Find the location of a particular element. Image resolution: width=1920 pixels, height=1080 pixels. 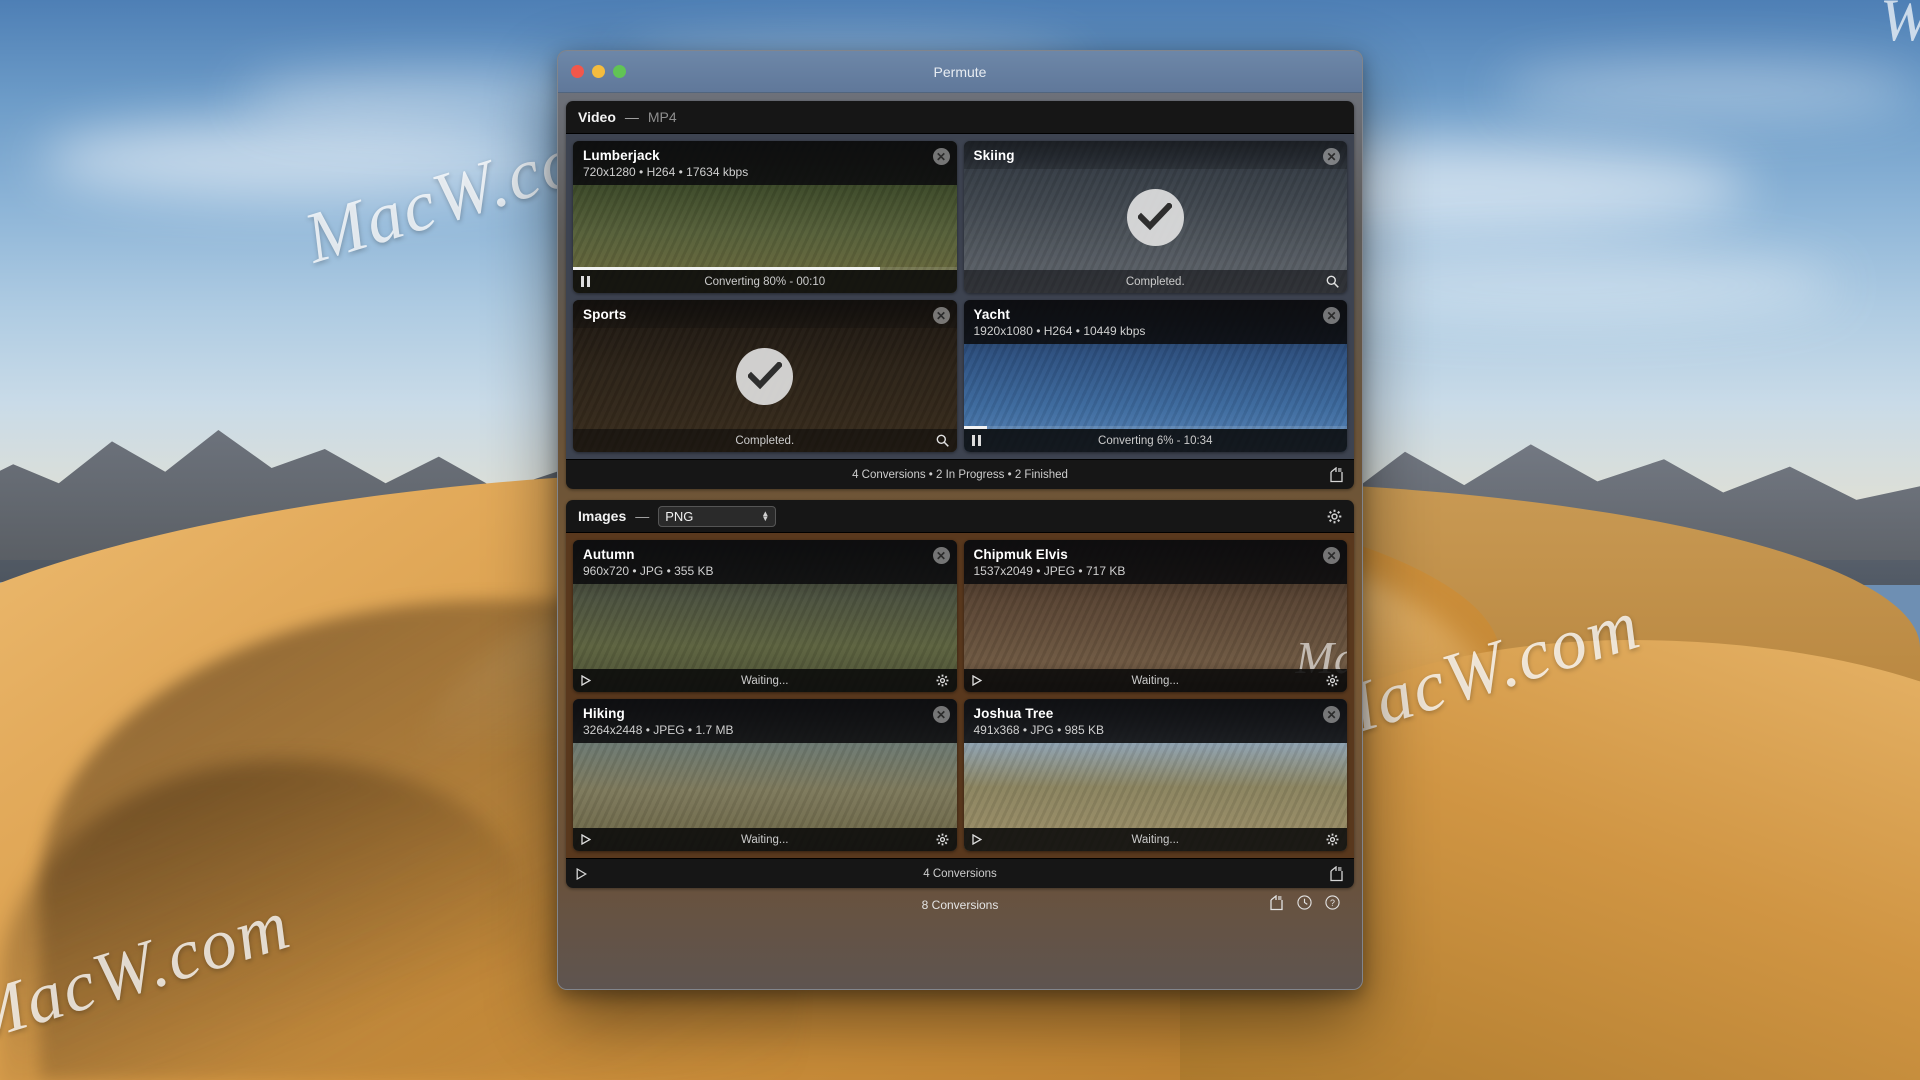

images-section-footer: 4 Conversions is located at coordinates (960, 873).